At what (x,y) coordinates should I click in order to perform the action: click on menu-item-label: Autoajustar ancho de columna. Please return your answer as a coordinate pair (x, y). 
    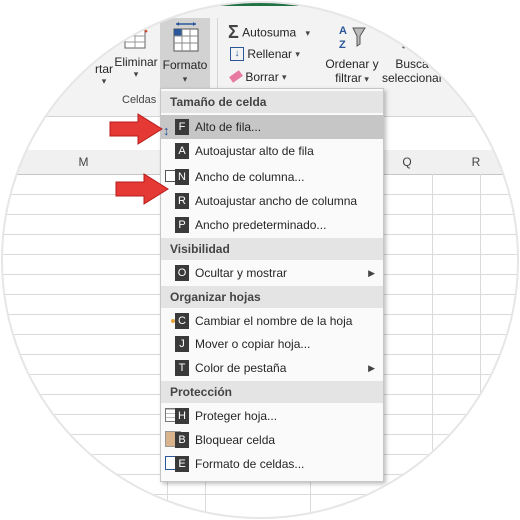
    Looking at the image, I should click on (276, 201).